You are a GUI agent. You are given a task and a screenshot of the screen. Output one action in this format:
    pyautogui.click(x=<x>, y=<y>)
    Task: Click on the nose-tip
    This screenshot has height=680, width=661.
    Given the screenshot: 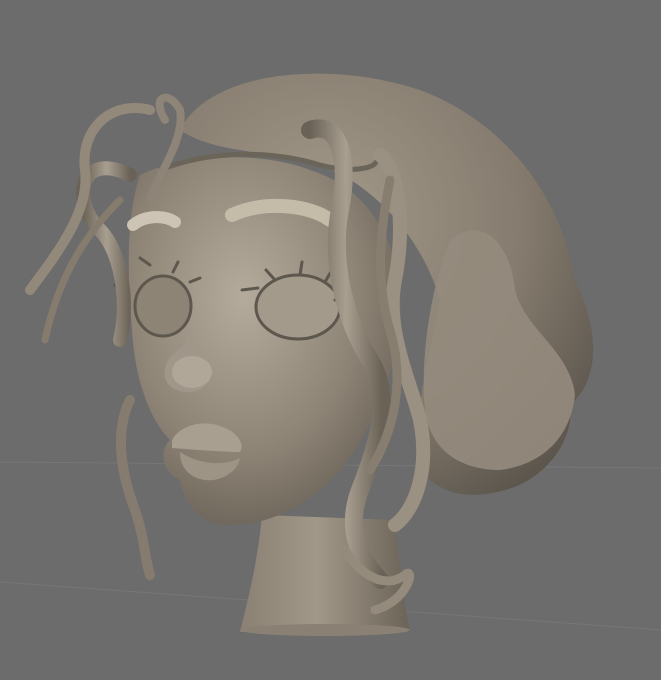 What is the action you would take?
    pyautogui.click(x=192, y=372)
    